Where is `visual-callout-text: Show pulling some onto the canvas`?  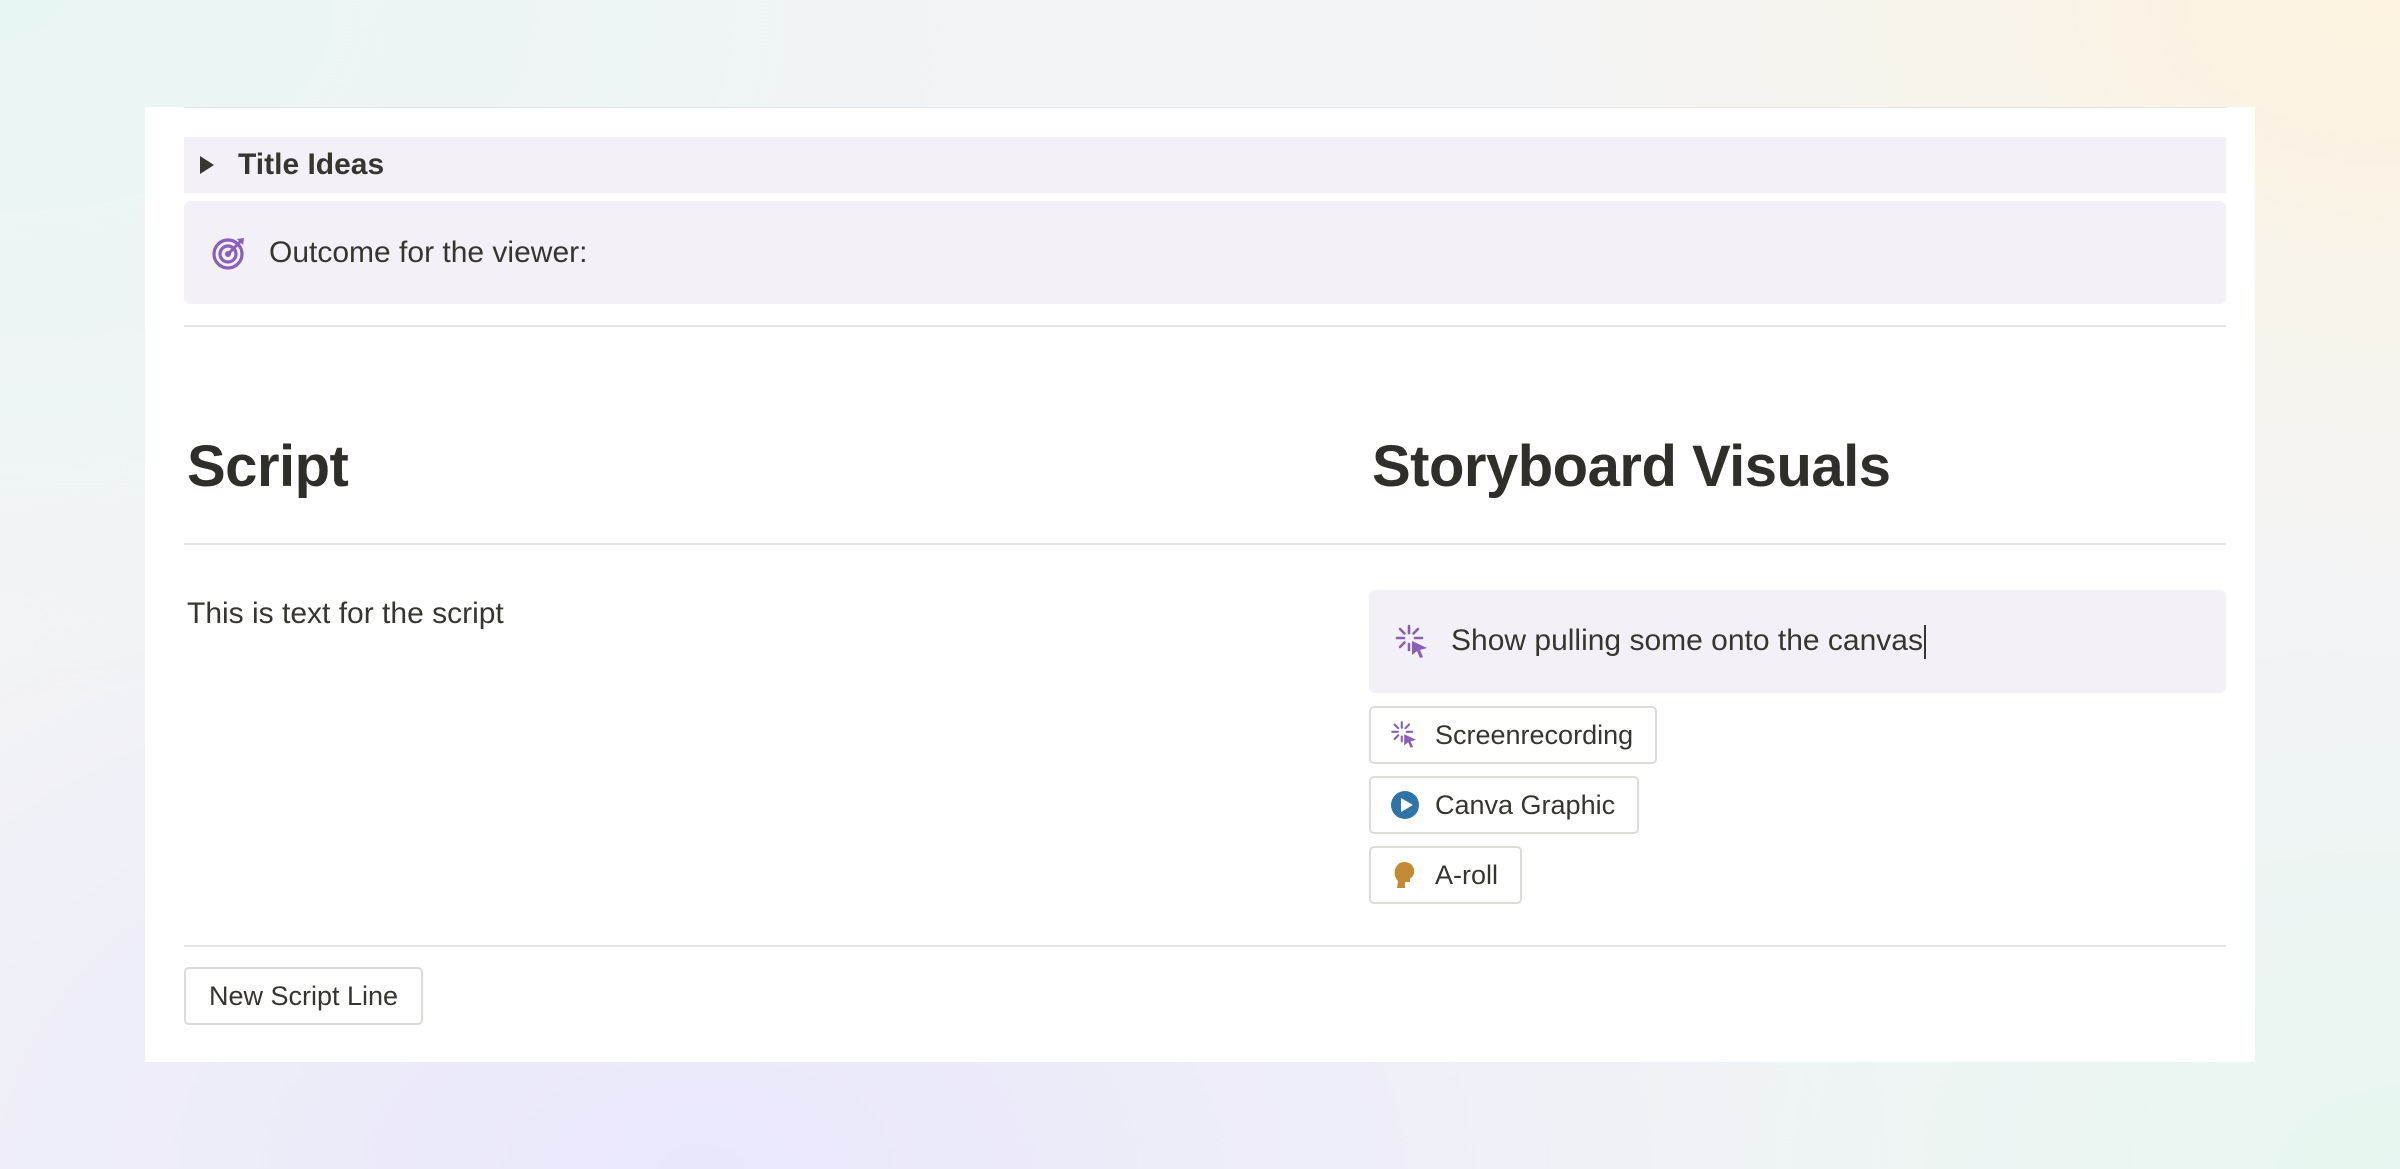 visual-callout-text: Show pulling some onto the canvas is located at coordinates (1687, 640).